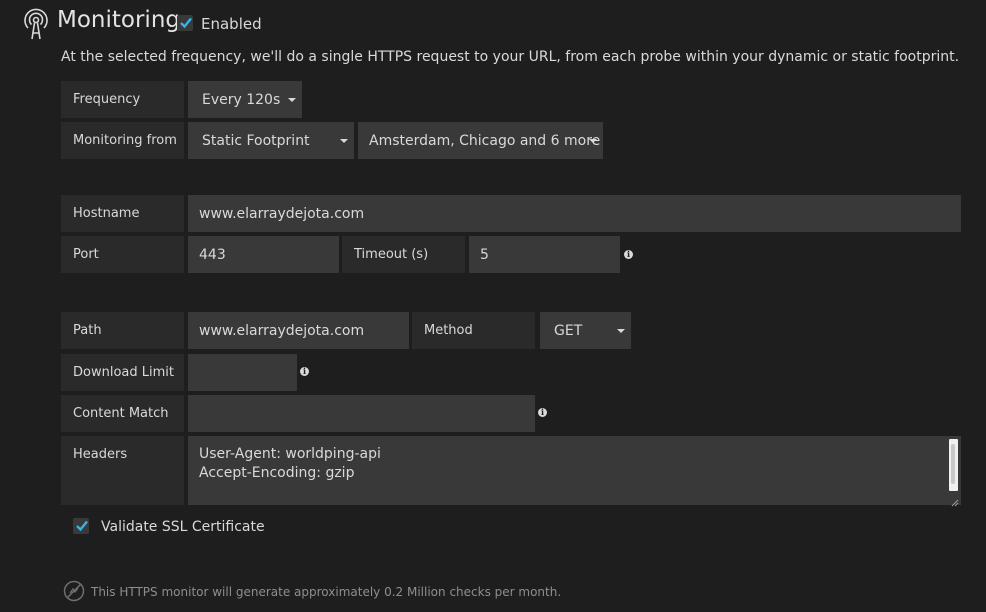 This screenshot has width=986, height=612. Describe the element at coordinates (231, 24) in the screenshot. I see `enabled-label: Enabled` at that location.